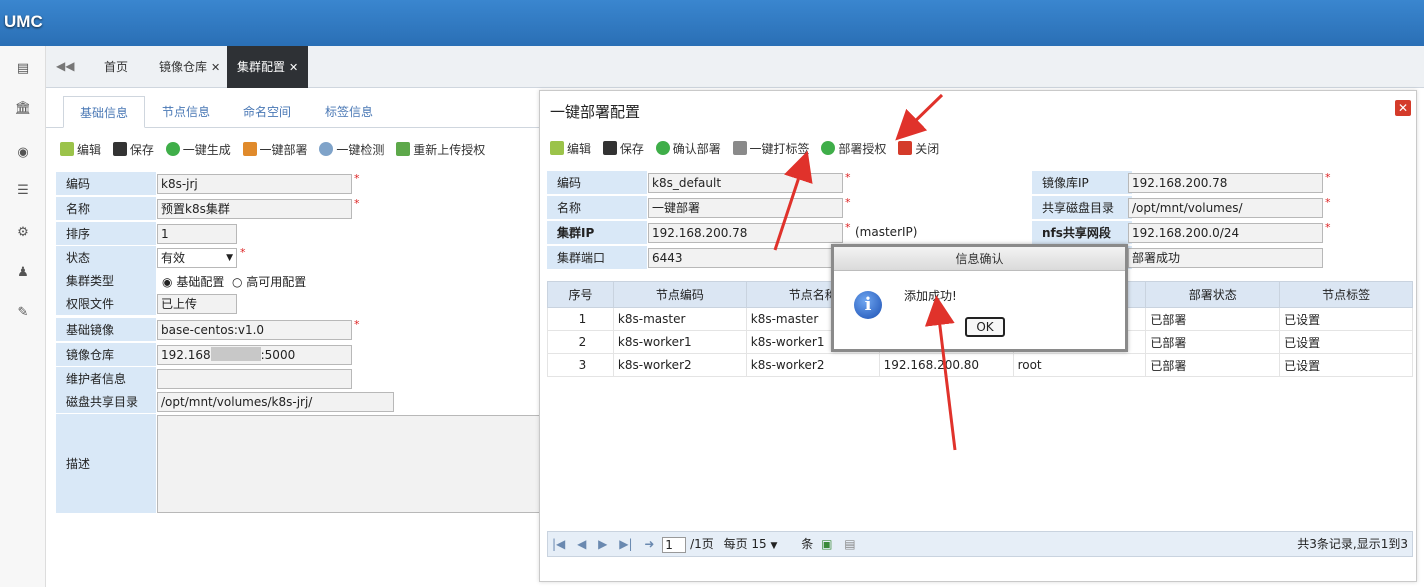  What do you see at coordinates (745, 258) in the screenshot?
I see `cluster-port-field: 6443` at bounding box center [745, 258].